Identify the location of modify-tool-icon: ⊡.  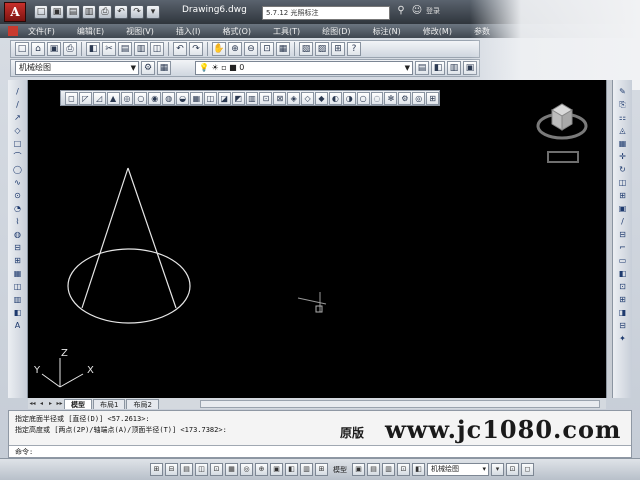
(623, 287).